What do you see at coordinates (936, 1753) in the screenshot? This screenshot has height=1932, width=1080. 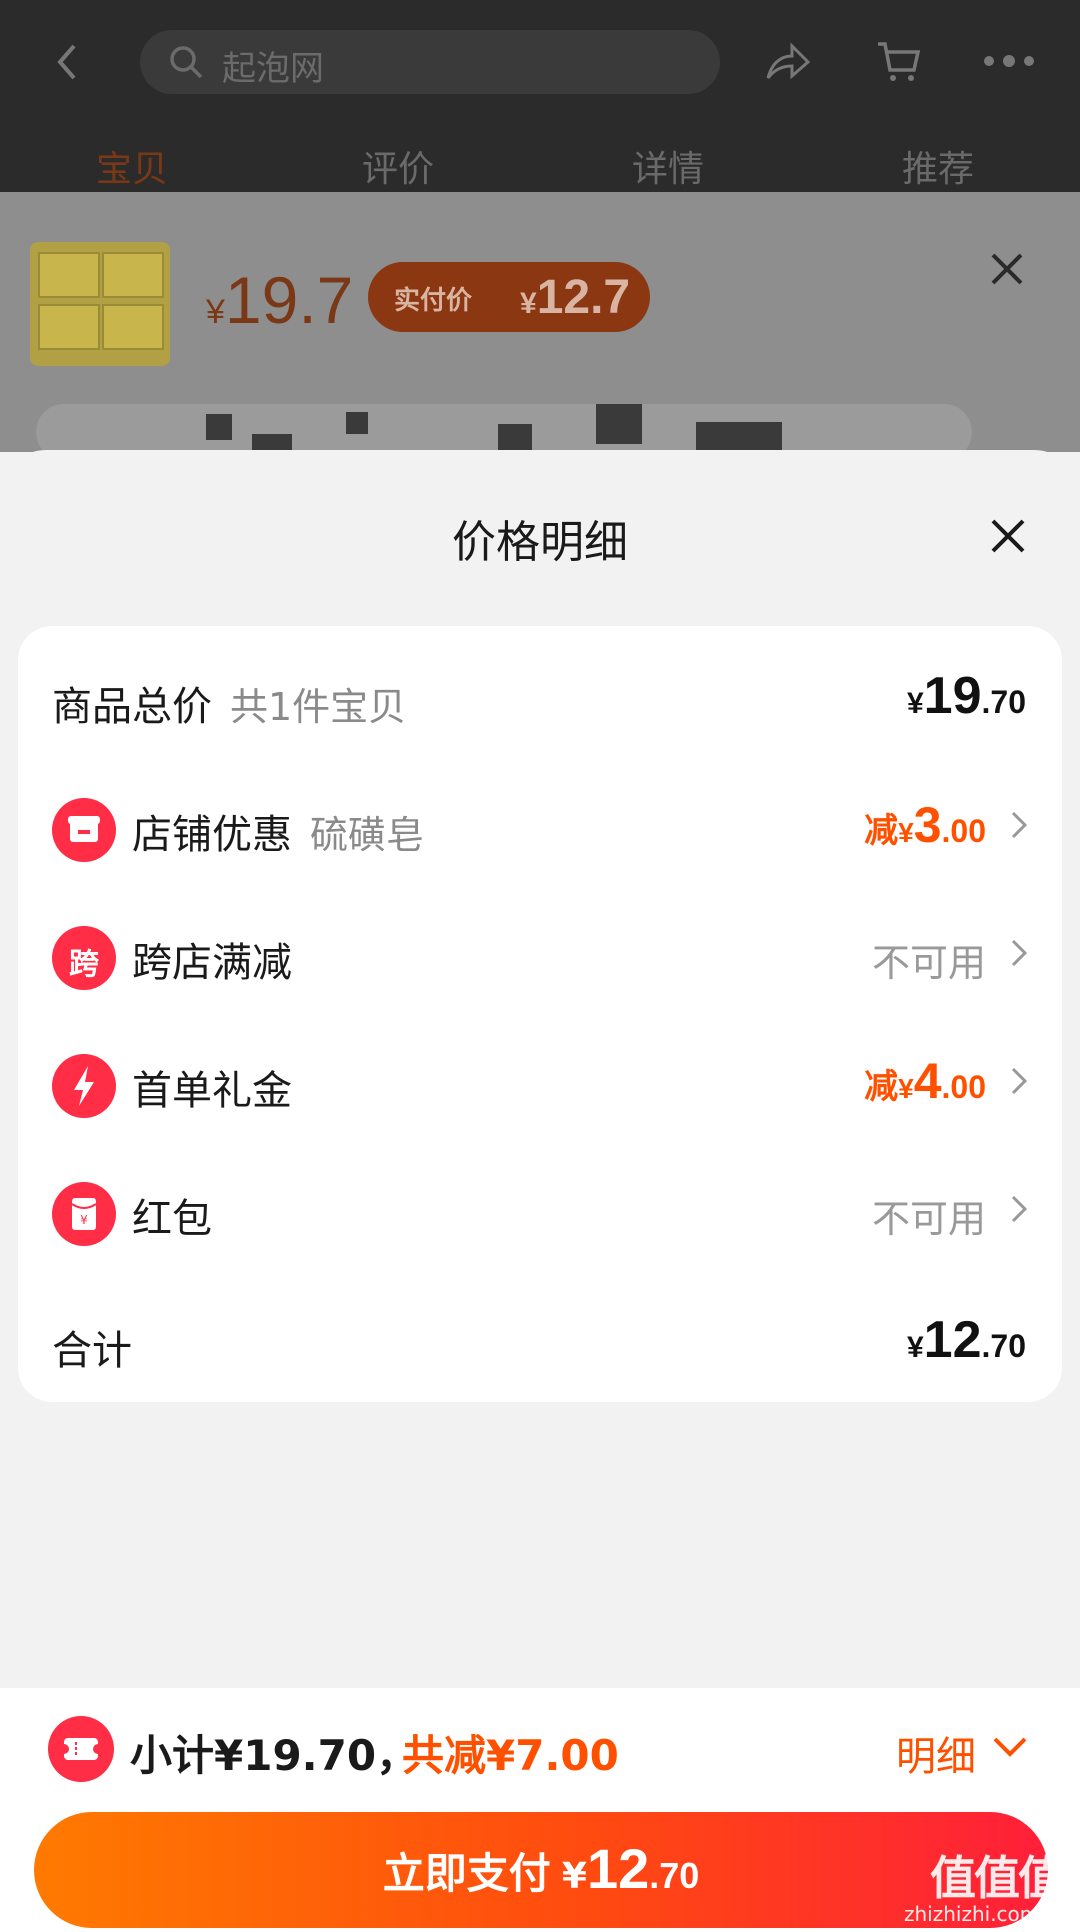 I see `detail-toggle: 明细` at bounding box center [936, 1753].